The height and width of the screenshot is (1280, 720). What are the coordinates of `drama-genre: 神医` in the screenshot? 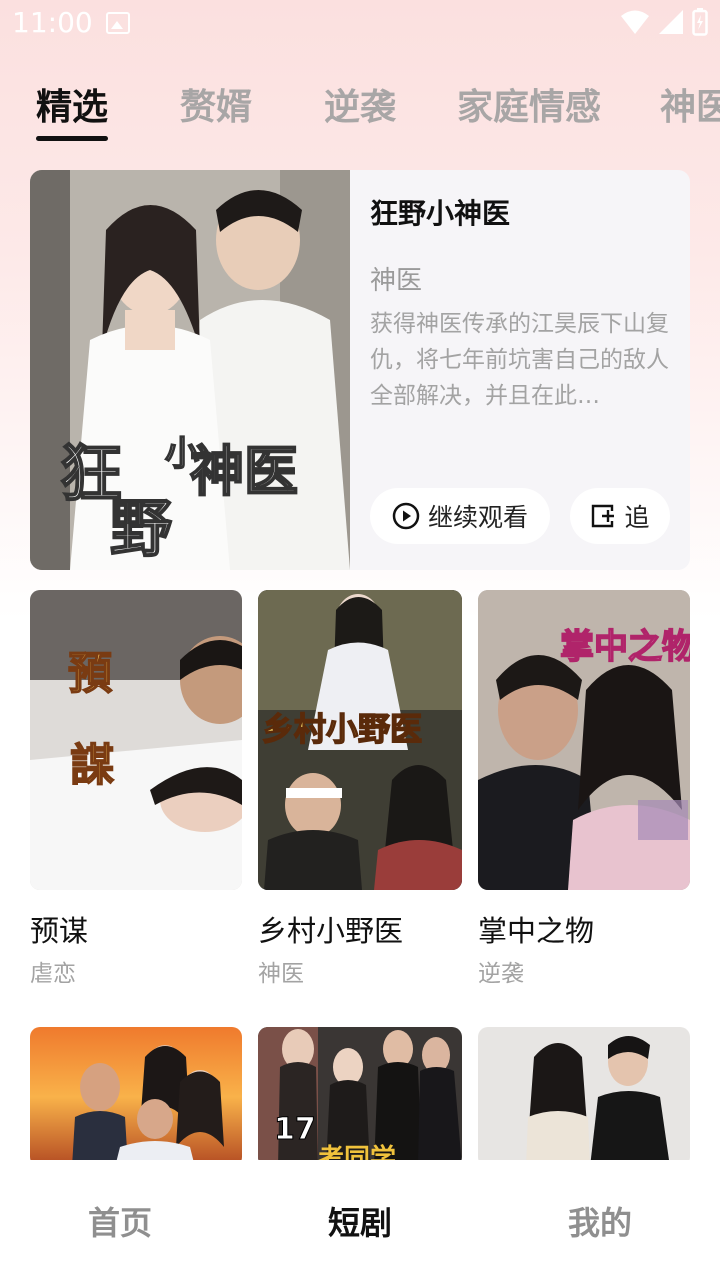 It's located at (281, 974).